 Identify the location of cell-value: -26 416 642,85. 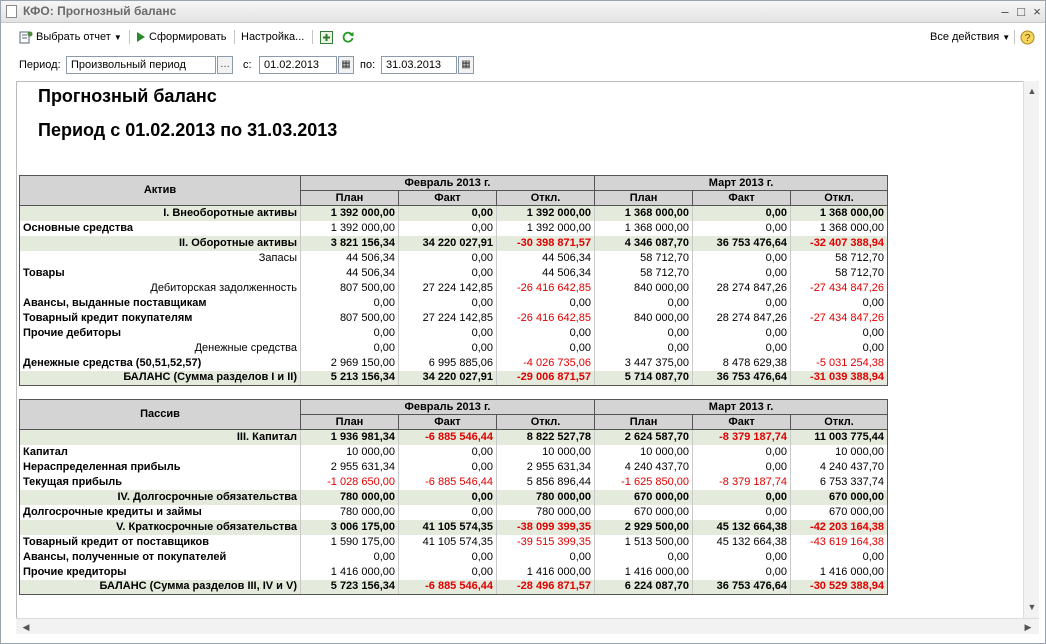
(546, 318).